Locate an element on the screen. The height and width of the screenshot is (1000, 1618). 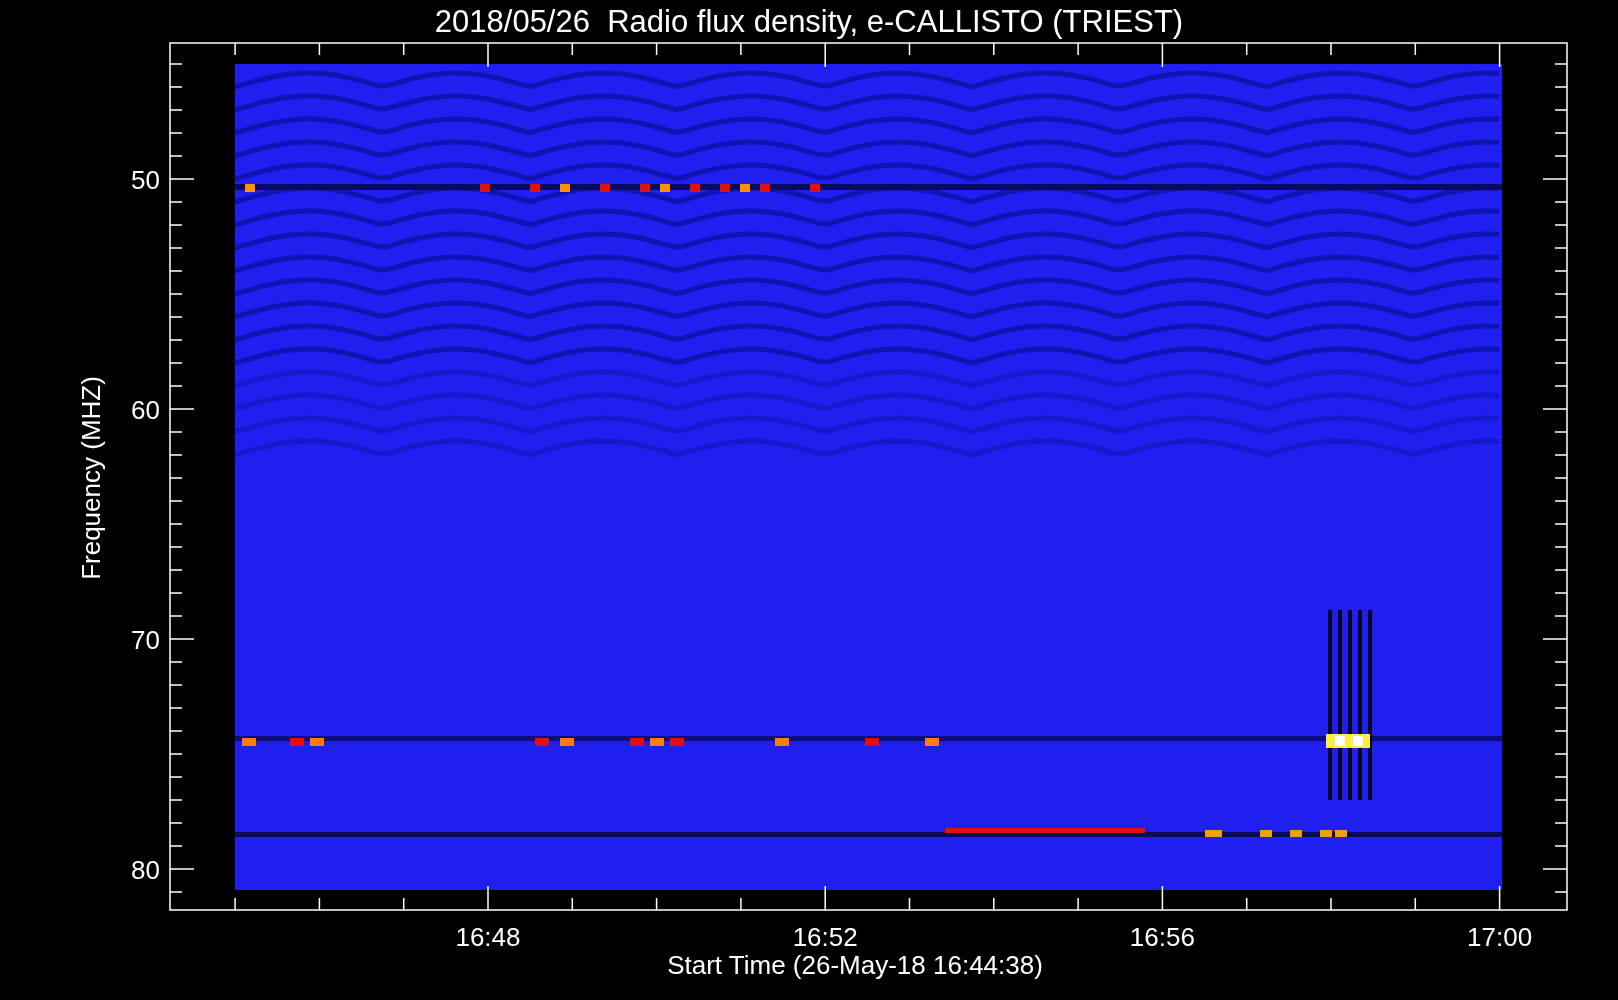
x-tick-label: 16:56 is located at coordinates (1162, 937).